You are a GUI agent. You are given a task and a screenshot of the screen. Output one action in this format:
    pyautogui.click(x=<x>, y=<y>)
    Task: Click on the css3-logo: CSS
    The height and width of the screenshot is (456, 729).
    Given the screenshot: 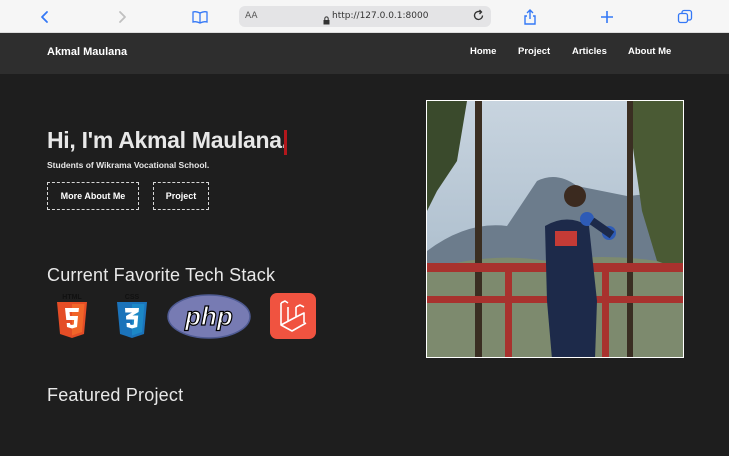 What is the action you would take?
    pyautogui.click(x=132, y=318)
    